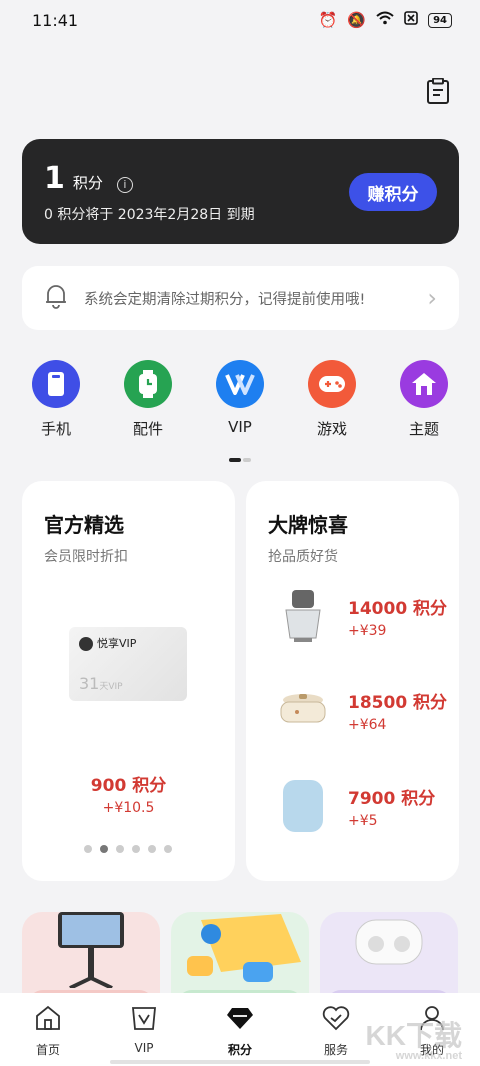  Describe the element at coordinates (240, 427) in the screenshot. I see `category-label: VIP` at that location.